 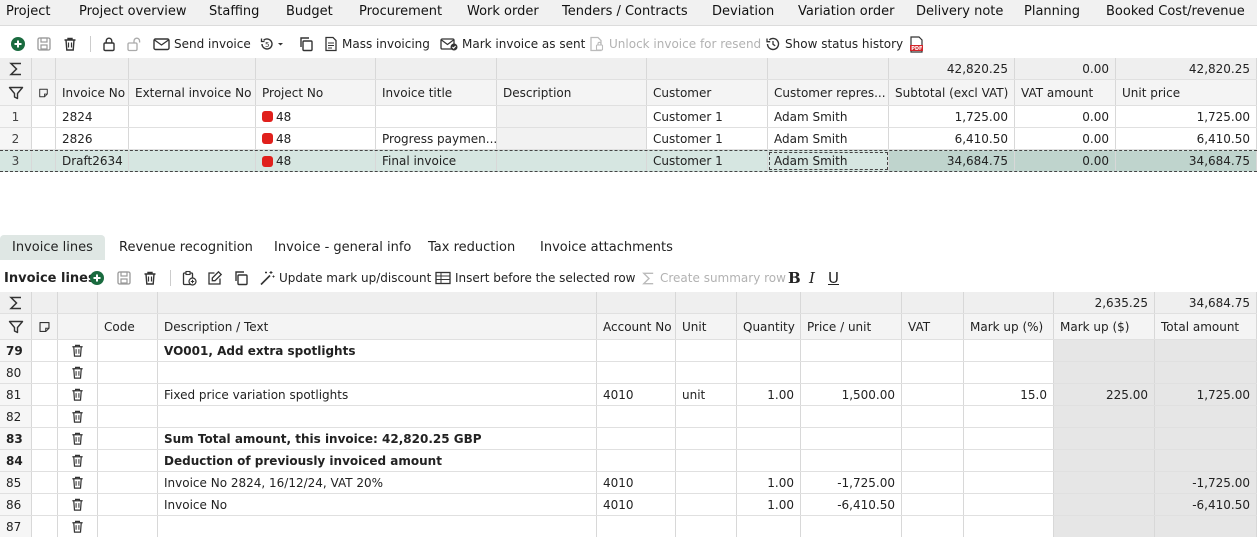 I want to click on cell-subtotal: 6,410.50, so click(x=952, y=138).